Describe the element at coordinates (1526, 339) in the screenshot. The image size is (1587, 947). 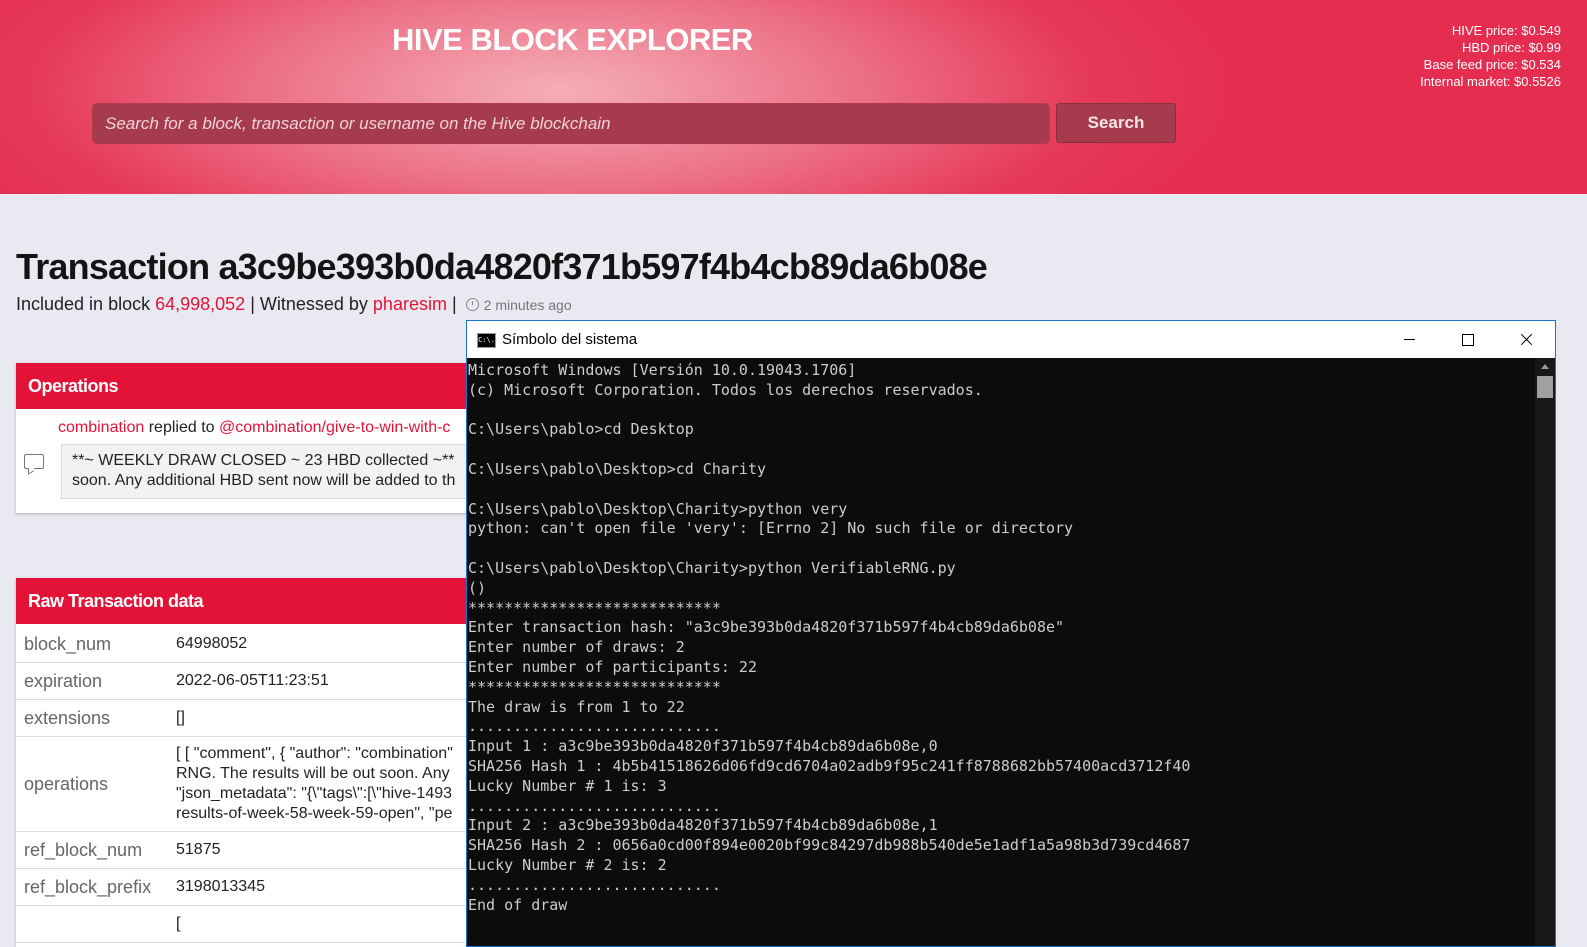
I see `close-button` at that location.